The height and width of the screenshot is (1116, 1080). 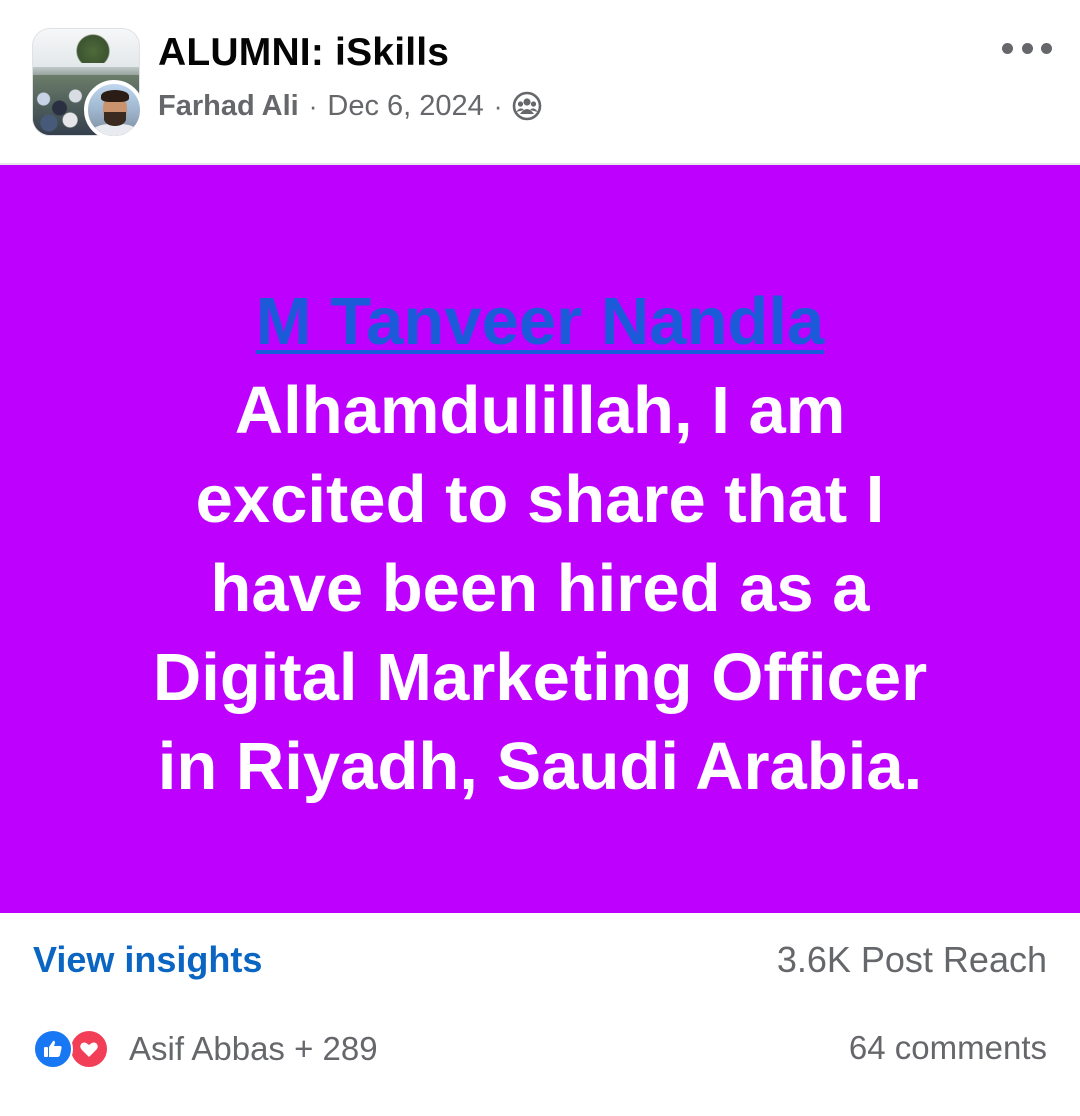 I want to click on love-icon, so click(x=89, y=1049).